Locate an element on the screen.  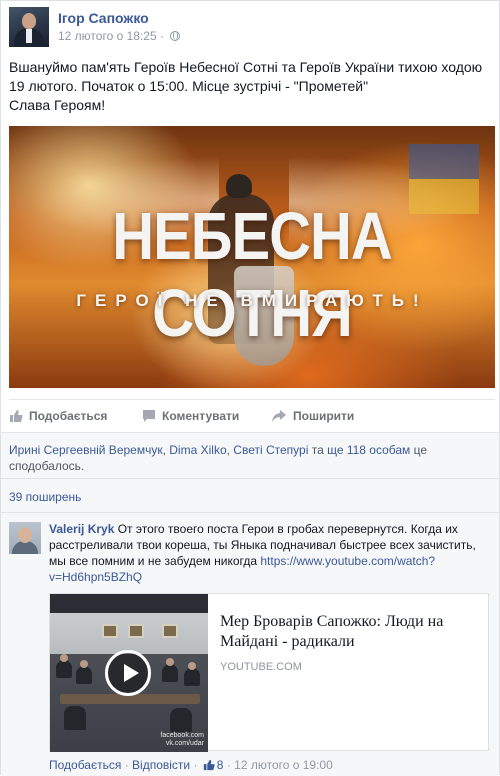
avatar-head is located at coordinates (29, 21).